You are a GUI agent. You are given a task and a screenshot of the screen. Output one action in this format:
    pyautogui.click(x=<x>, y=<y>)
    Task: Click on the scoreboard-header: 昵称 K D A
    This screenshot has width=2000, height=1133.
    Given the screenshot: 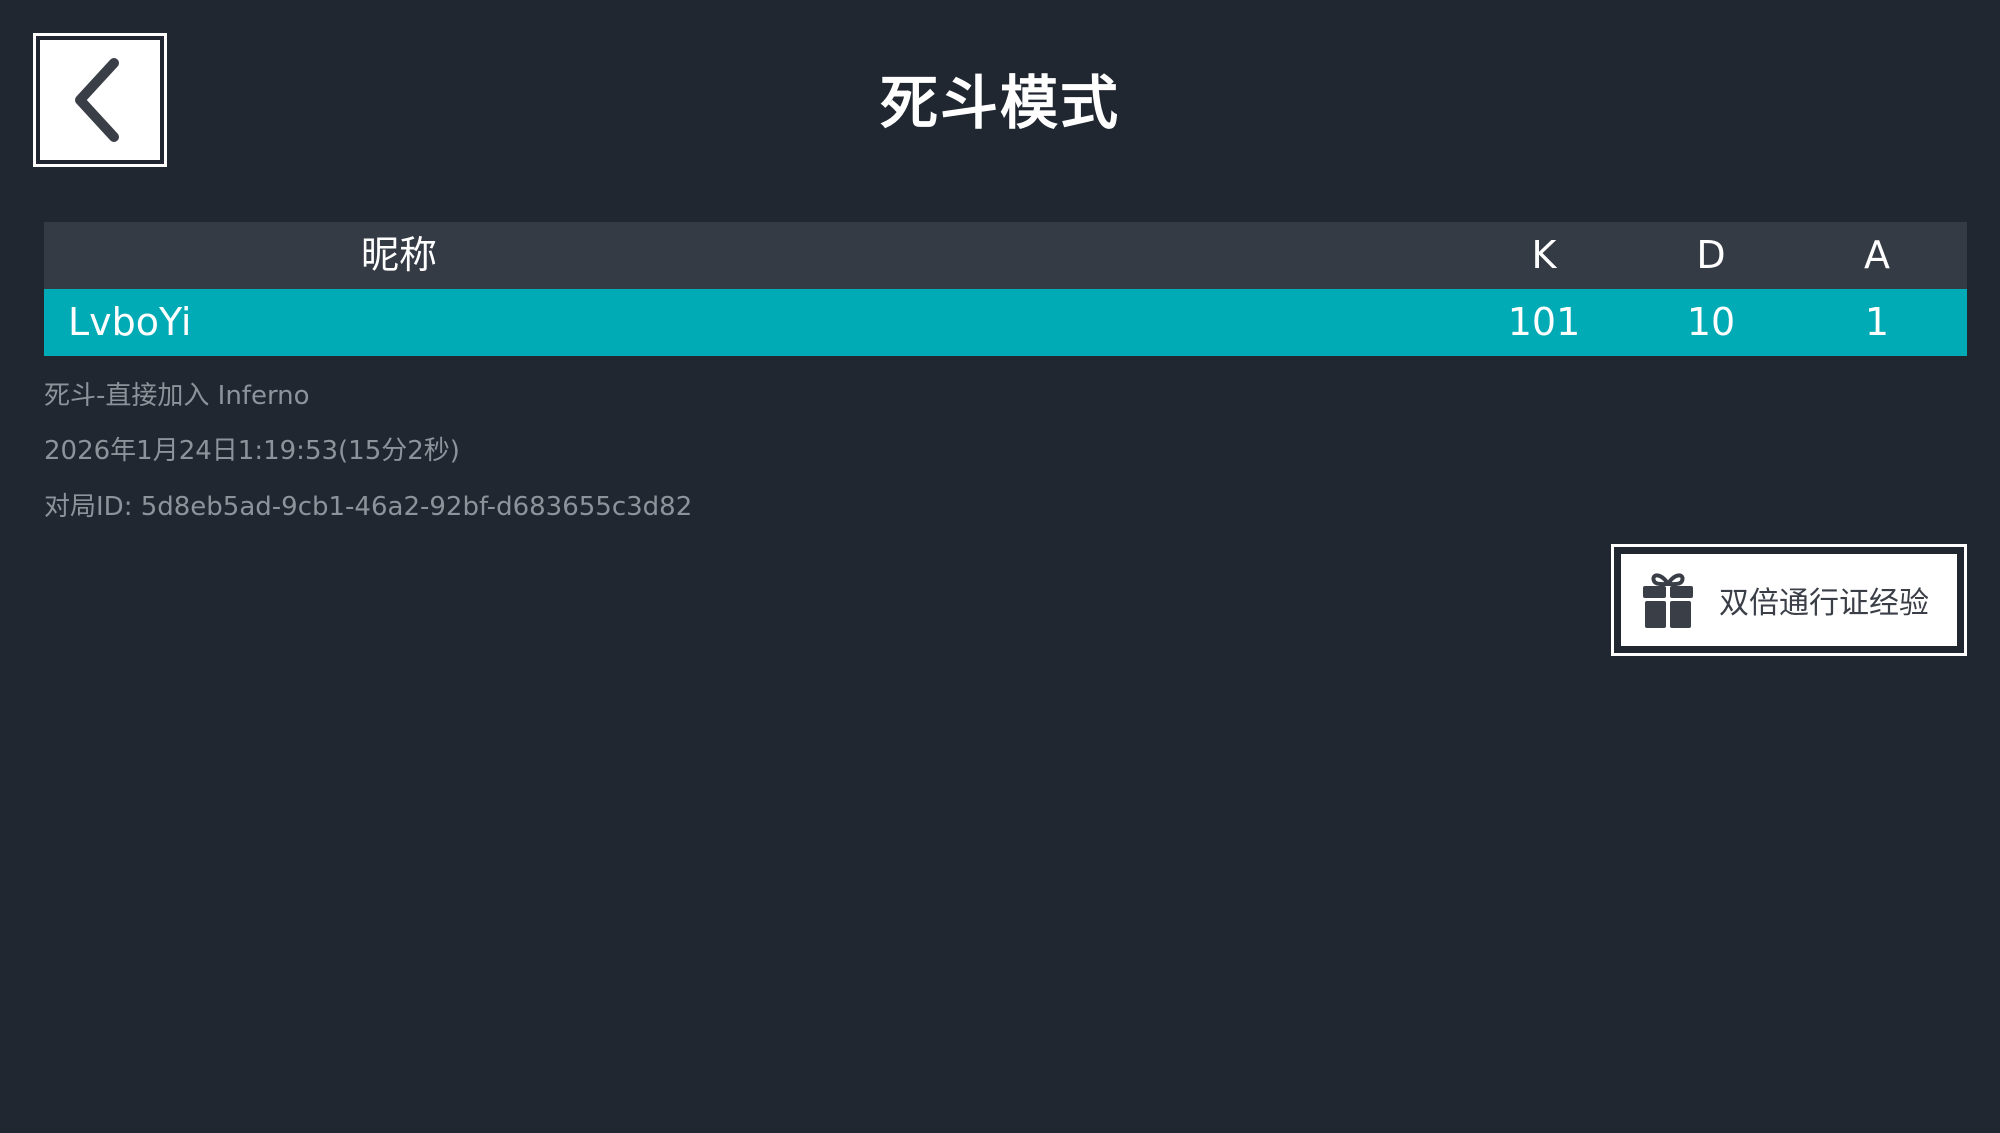 What is the action you would take?
    pyautogui.click(x=1005, y=255)
    